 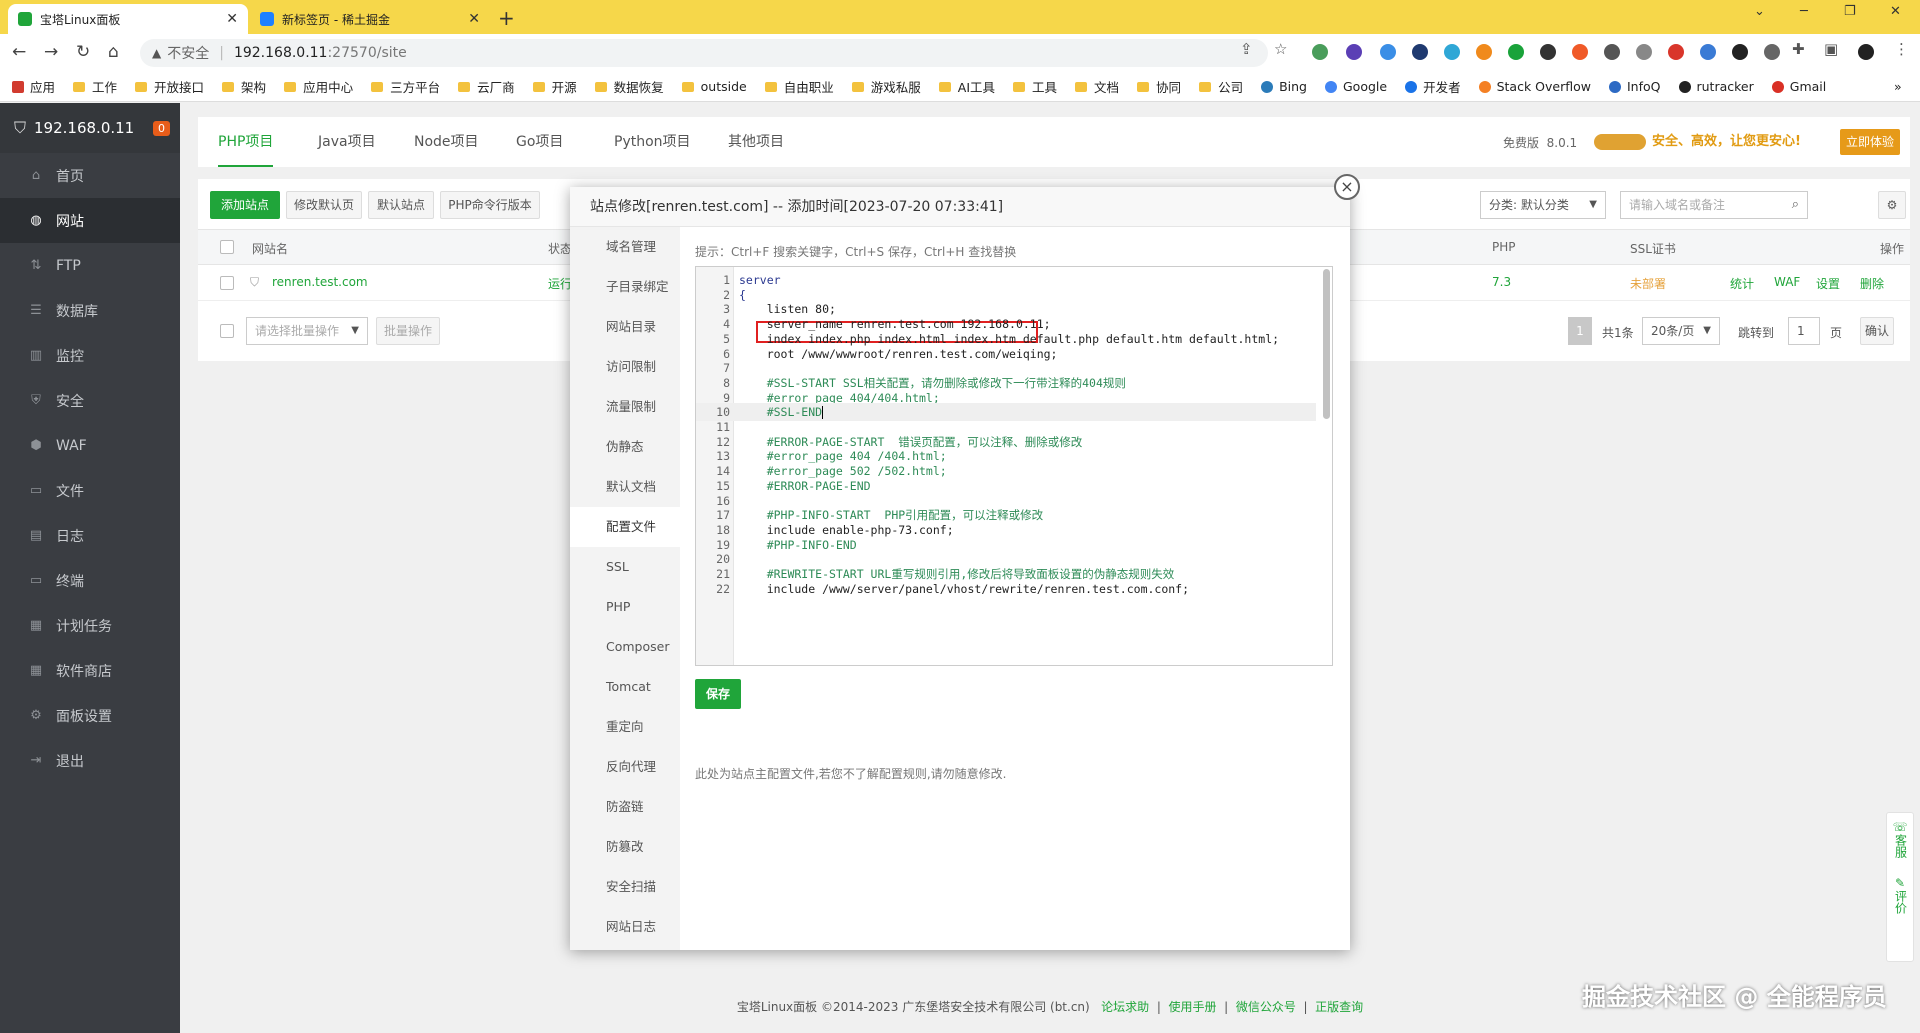 I want to click on jump-confirm-button: 确认, so click(x=1877, y=331).